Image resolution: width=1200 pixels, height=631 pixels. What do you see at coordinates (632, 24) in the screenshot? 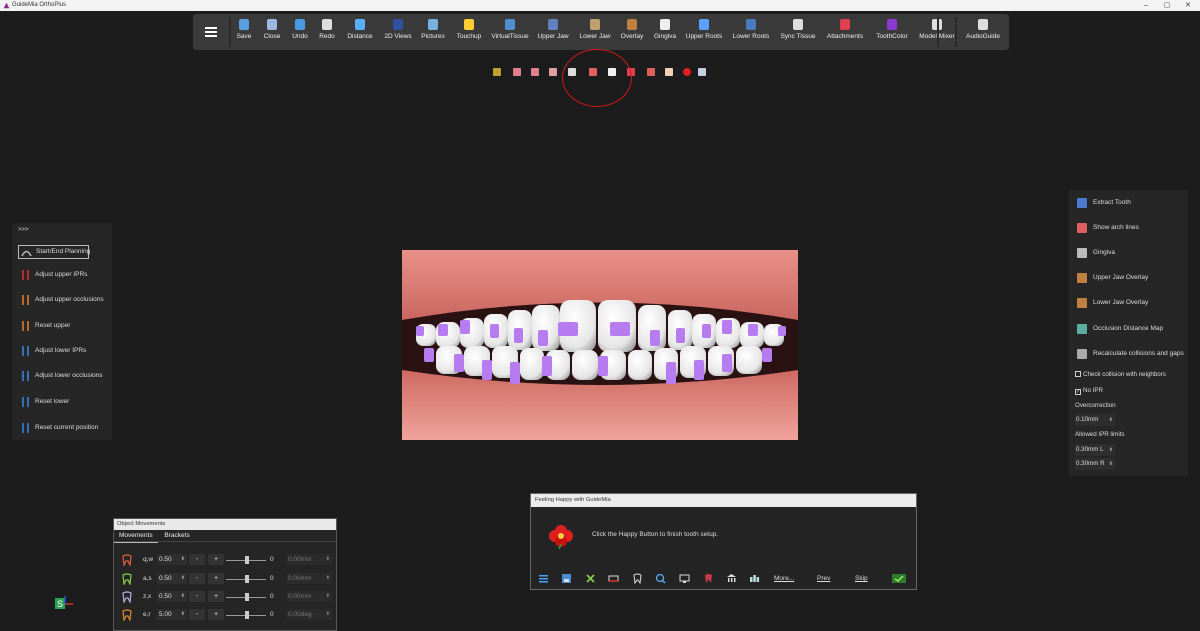
I see `overlay-icon` at bounding box center [632, 24].